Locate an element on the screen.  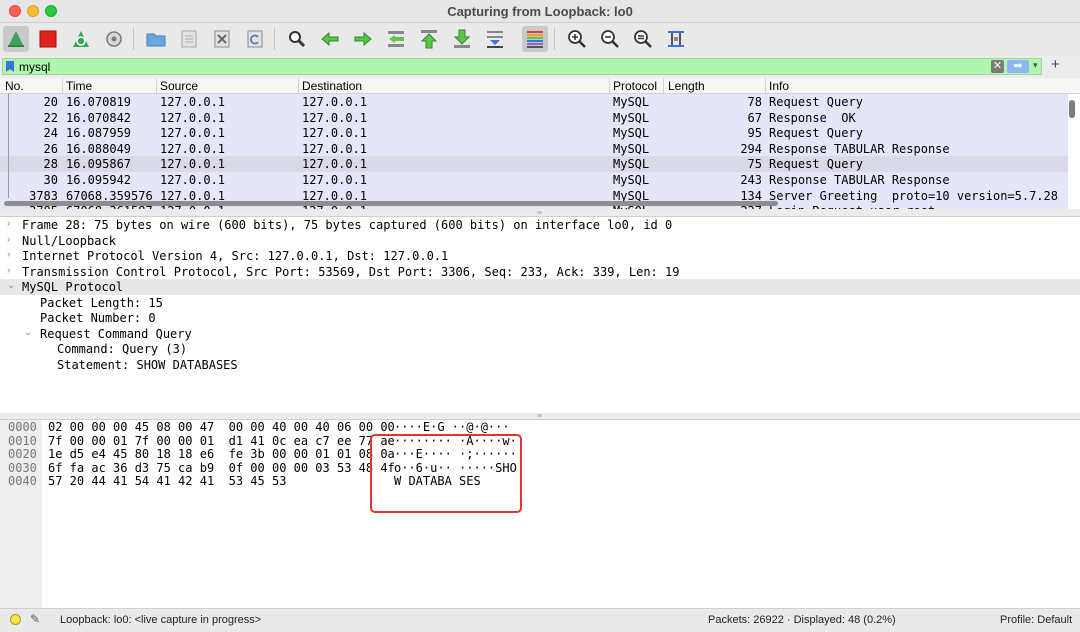
packet-time: 16.088049 is located at coordinates (99, 148).